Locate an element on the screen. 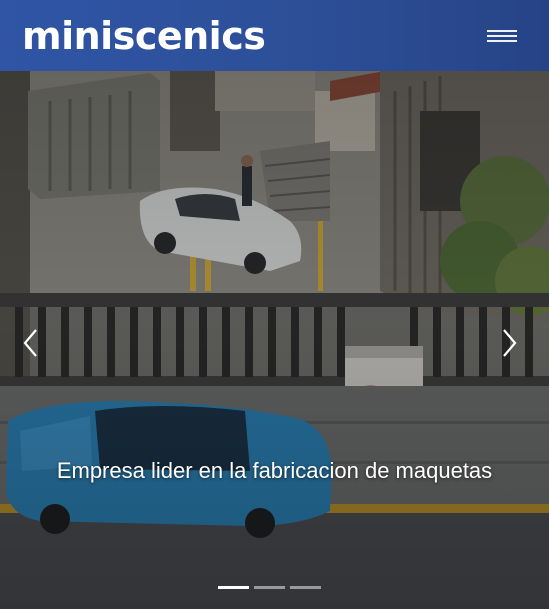 The width and height of the screenshot is (549, 609). carousel-prev-button is located at coordinates (32, 343).